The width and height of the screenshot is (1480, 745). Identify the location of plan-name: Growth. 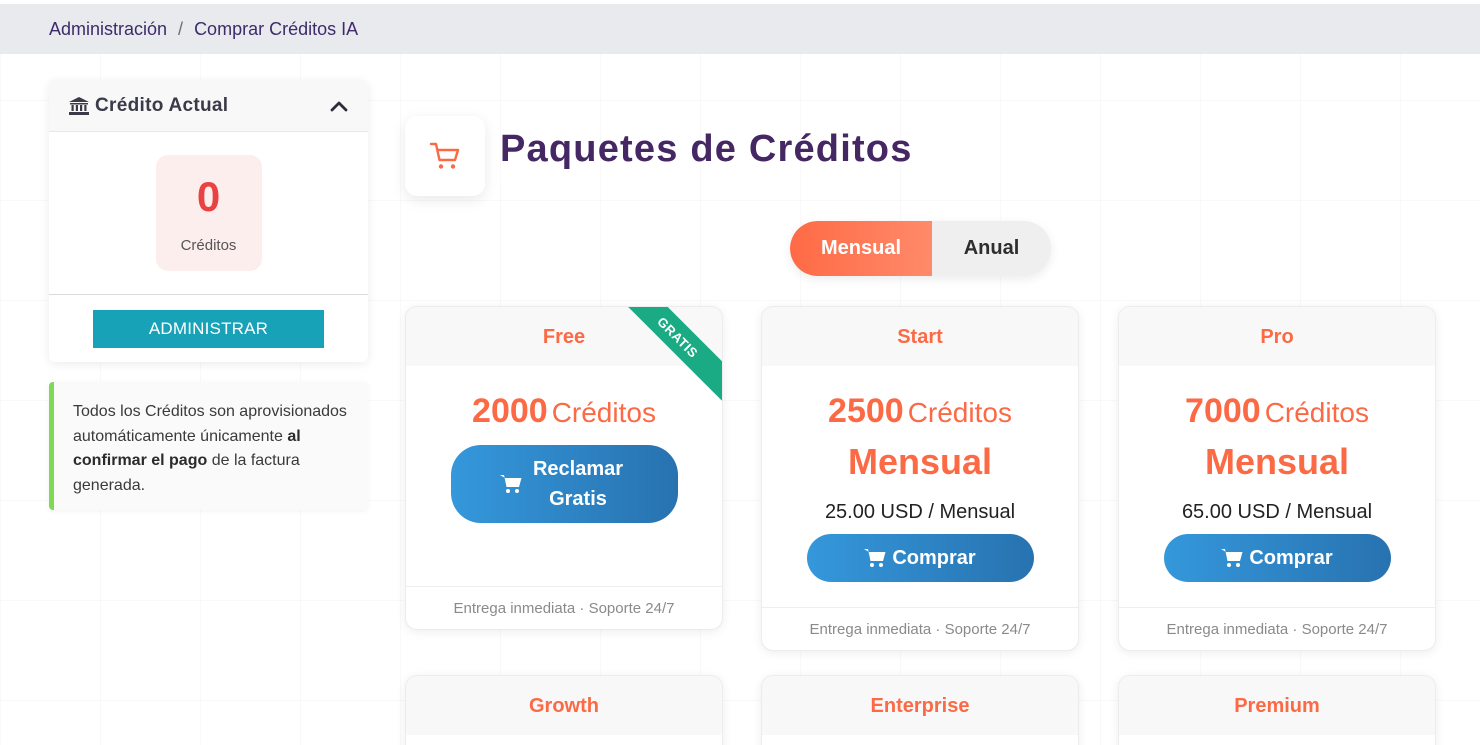
(564, 705).